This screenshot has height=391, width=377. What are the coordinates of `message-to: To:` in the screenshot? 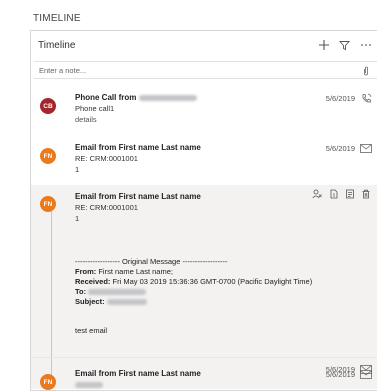 It's located at (111, 291).